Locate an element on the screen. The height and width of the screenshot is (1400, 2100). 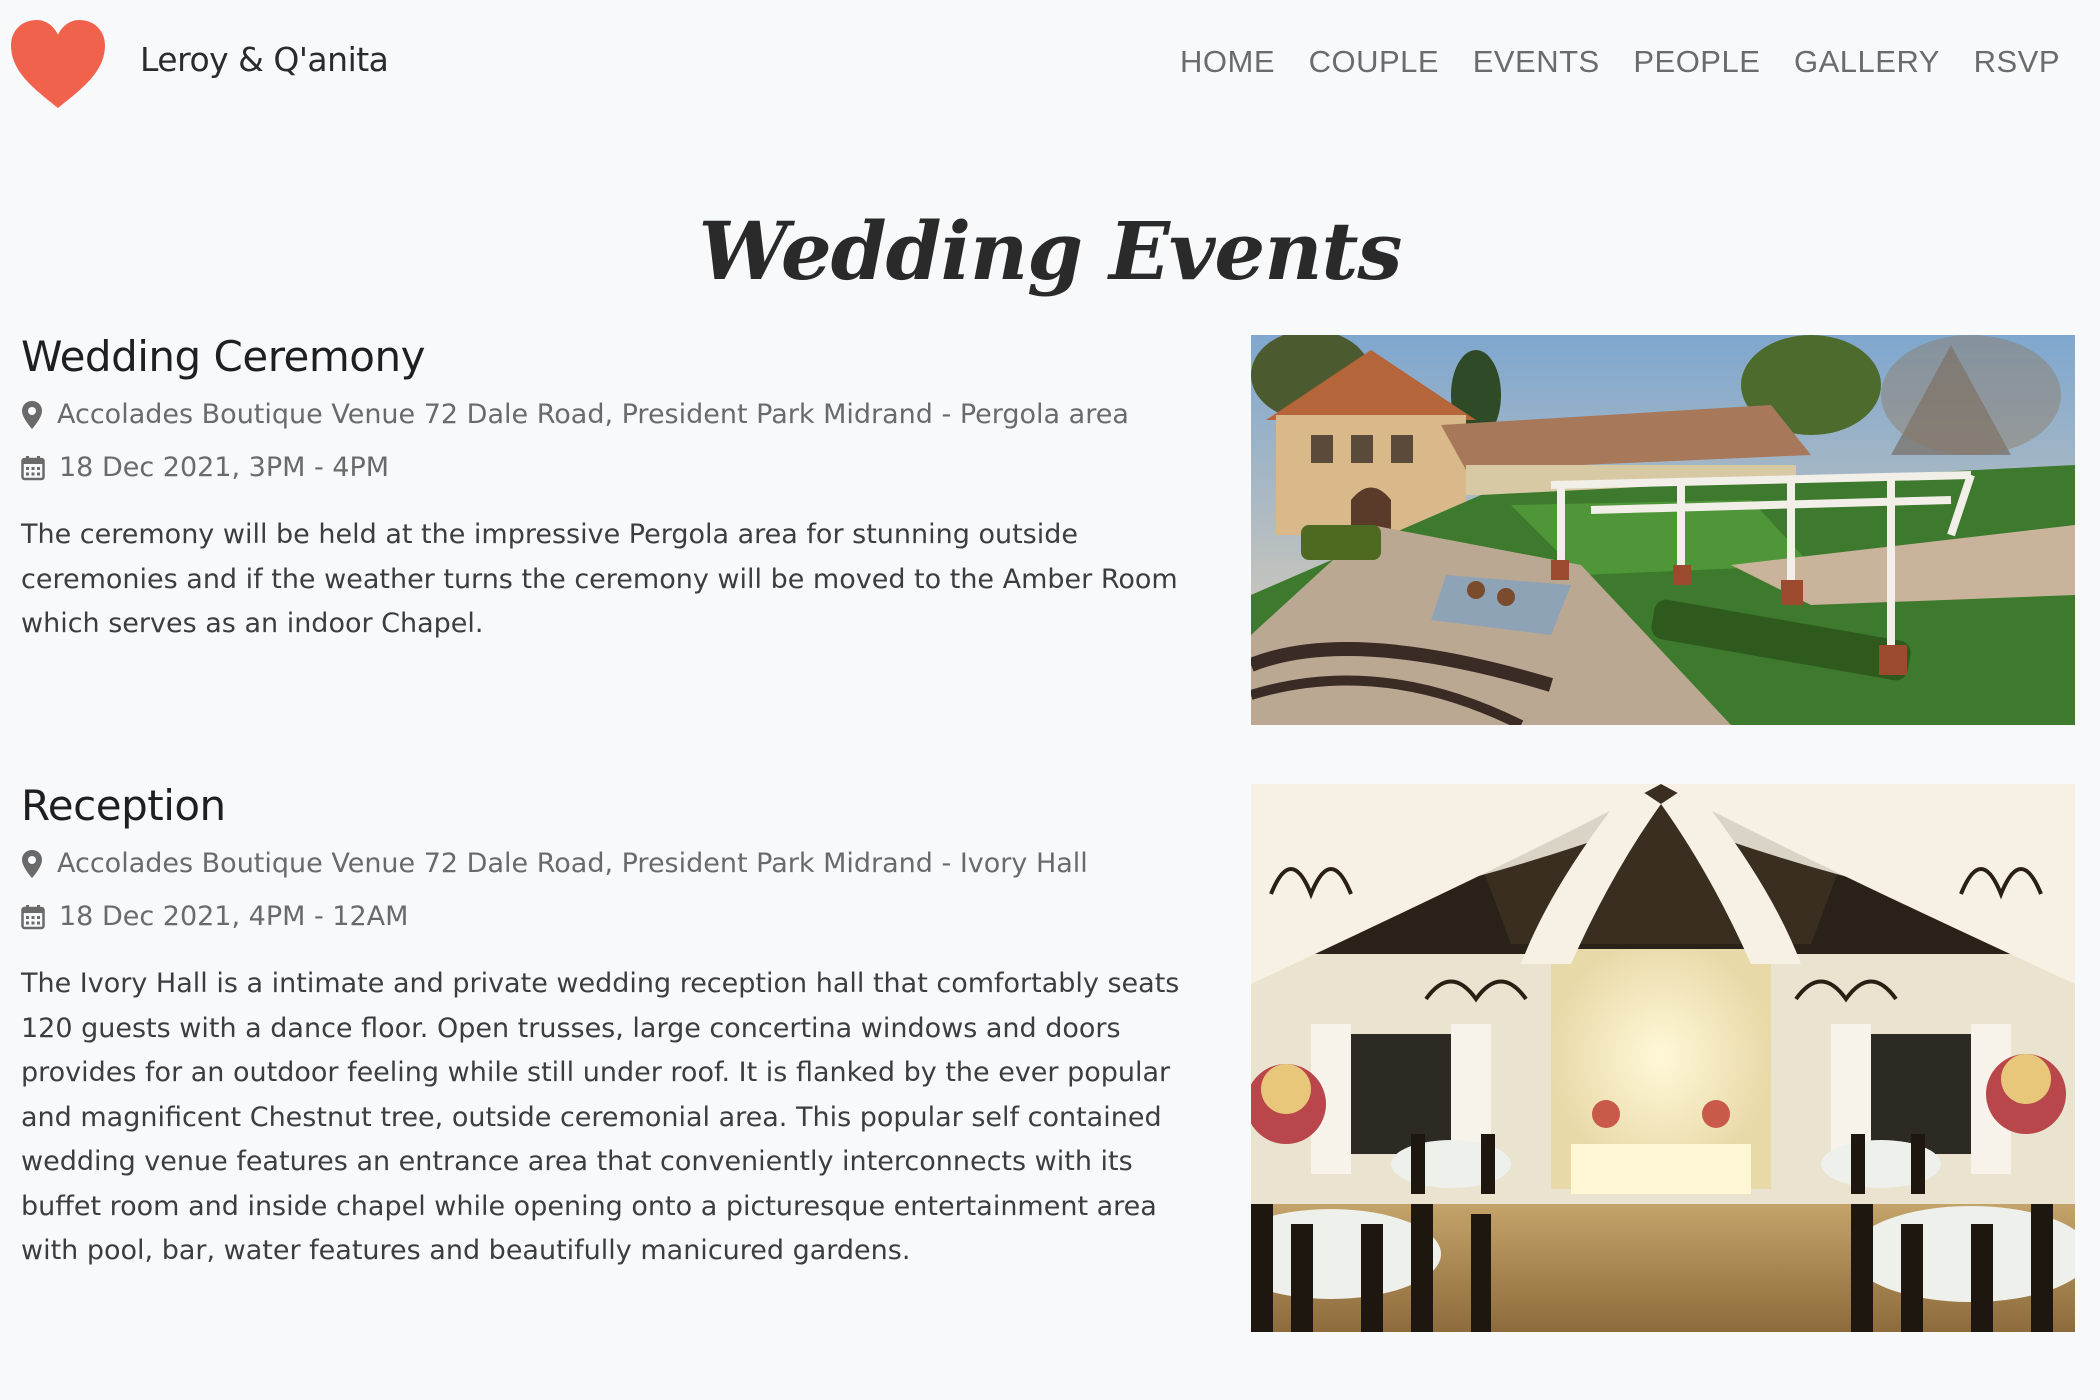
main-nav: HOME COUPLE EVENTS PEOPLE GALLERY RSVP is located at coordinates (1620, 62).